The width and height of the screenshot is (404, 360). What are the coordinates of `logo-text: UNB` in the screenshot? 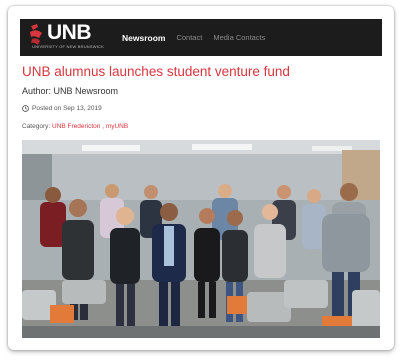 It's located at (69, 32).